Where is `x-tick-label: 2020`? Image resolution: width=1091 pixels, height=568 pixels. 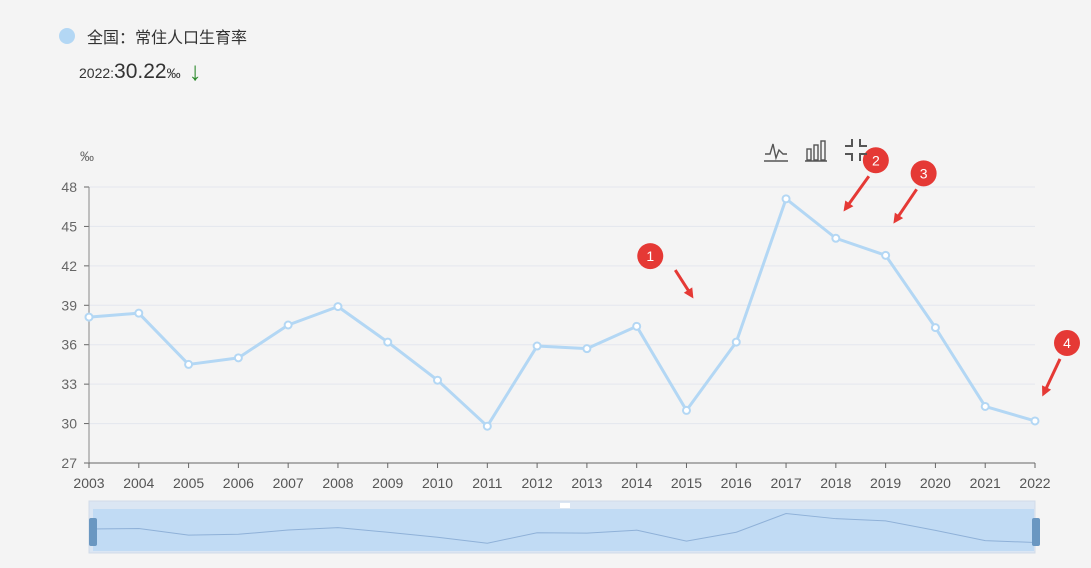 x-tick-label: 2020 is located at coordinates (935, 483).